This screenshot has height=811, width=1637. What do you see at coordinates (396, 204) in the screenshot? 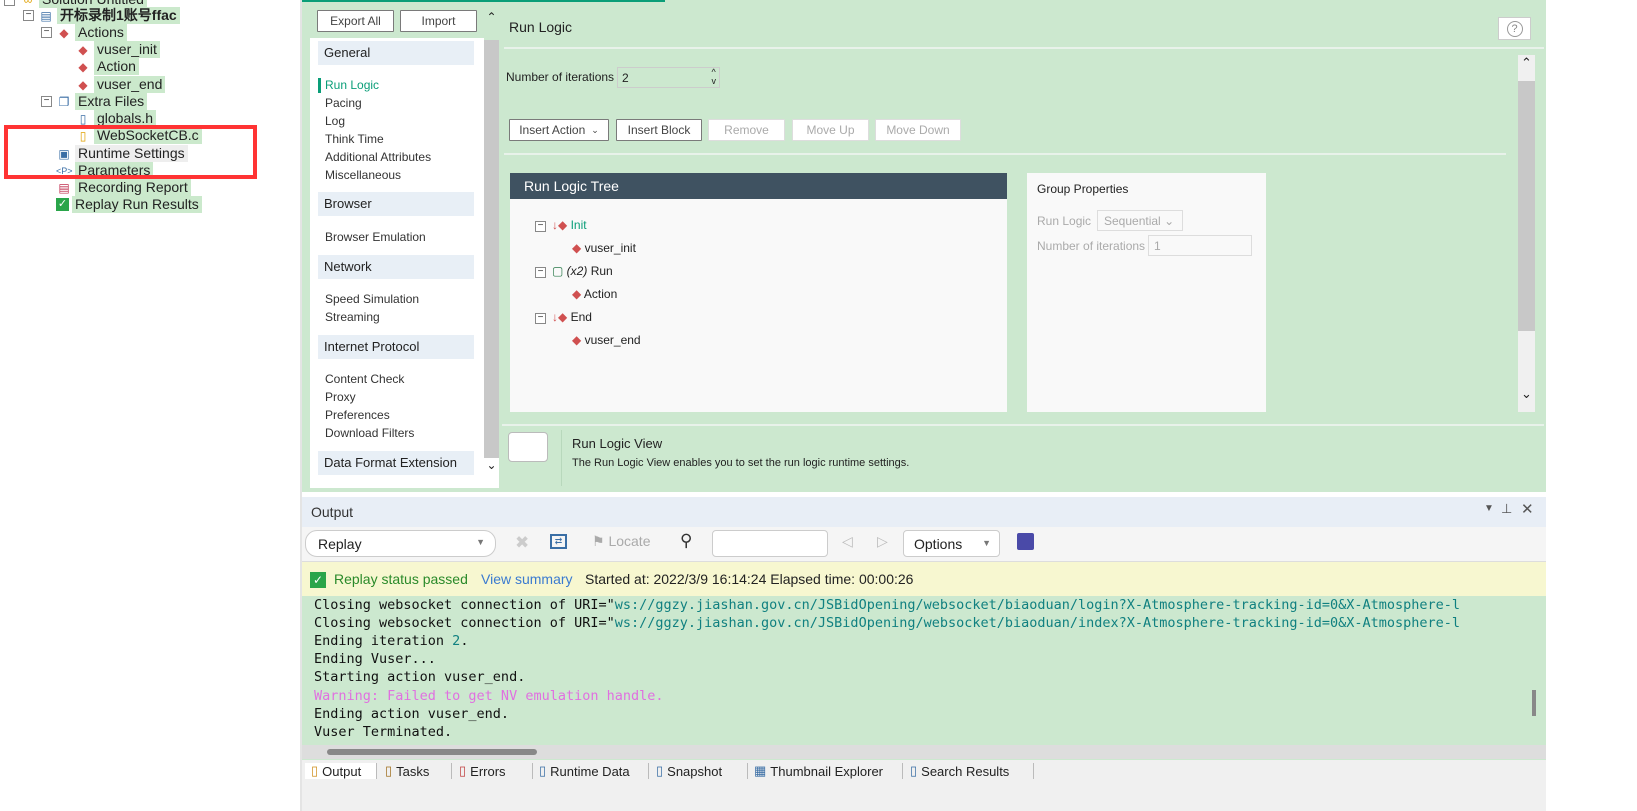
I see `nav-section-browser: Browser` at bounding box center [396, 204].